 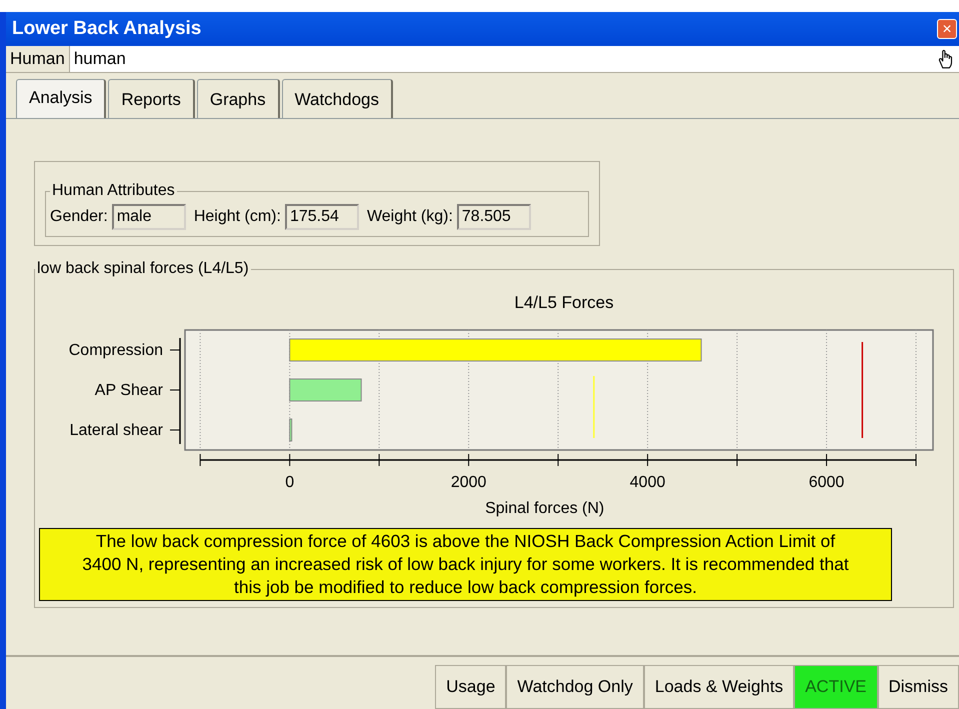 What do you see at coordinates (836, 687) in the screenshot?
I see `status-button: ACTIVE` at bounding box center [836, 687].